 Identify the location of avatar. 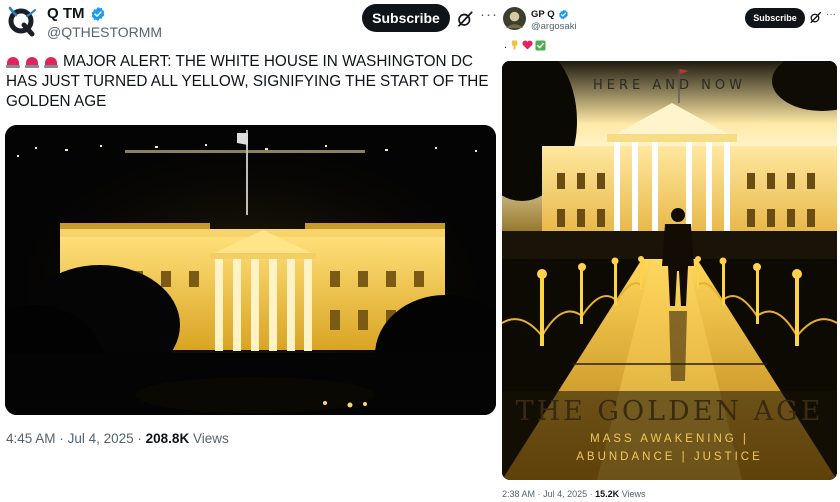
(514, 18).